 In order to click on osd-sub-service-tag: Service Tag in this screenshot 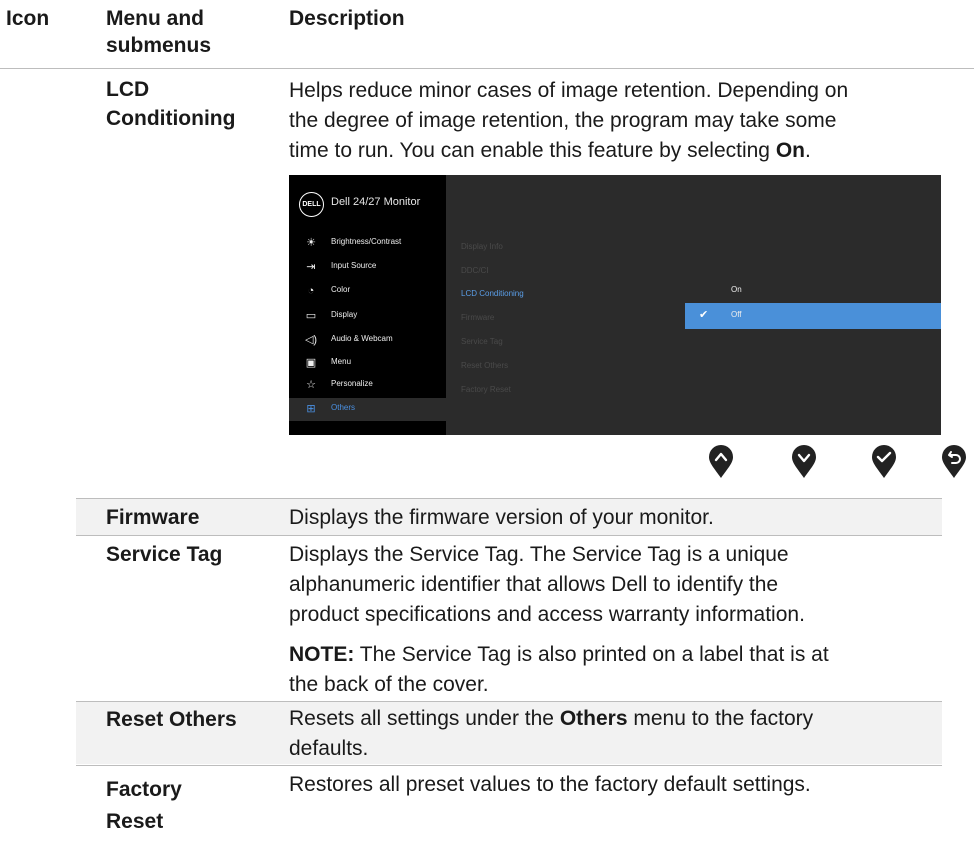, I will do `click(482, 341)`.